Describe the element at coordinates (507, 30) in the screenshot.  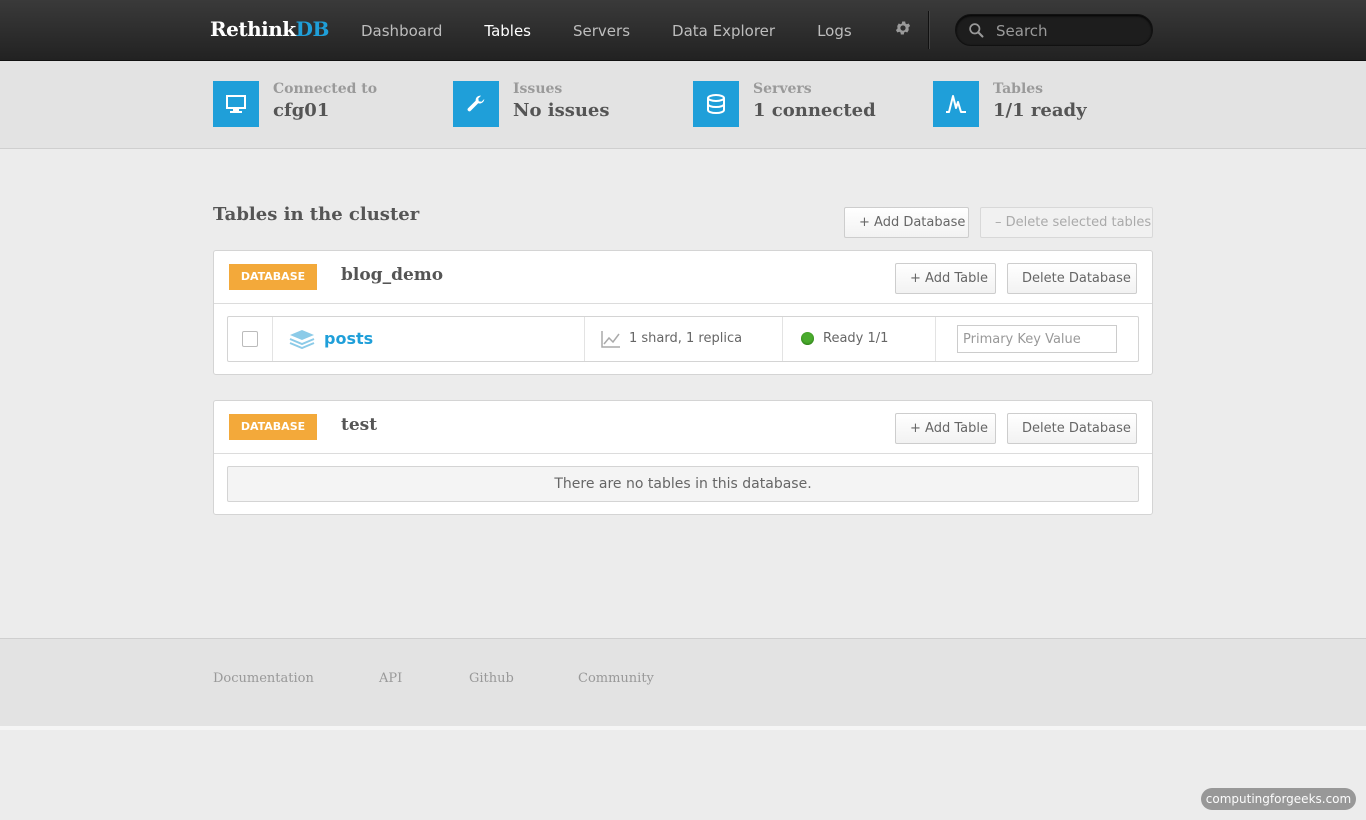
I see `nav-tables: Tables` at that location.